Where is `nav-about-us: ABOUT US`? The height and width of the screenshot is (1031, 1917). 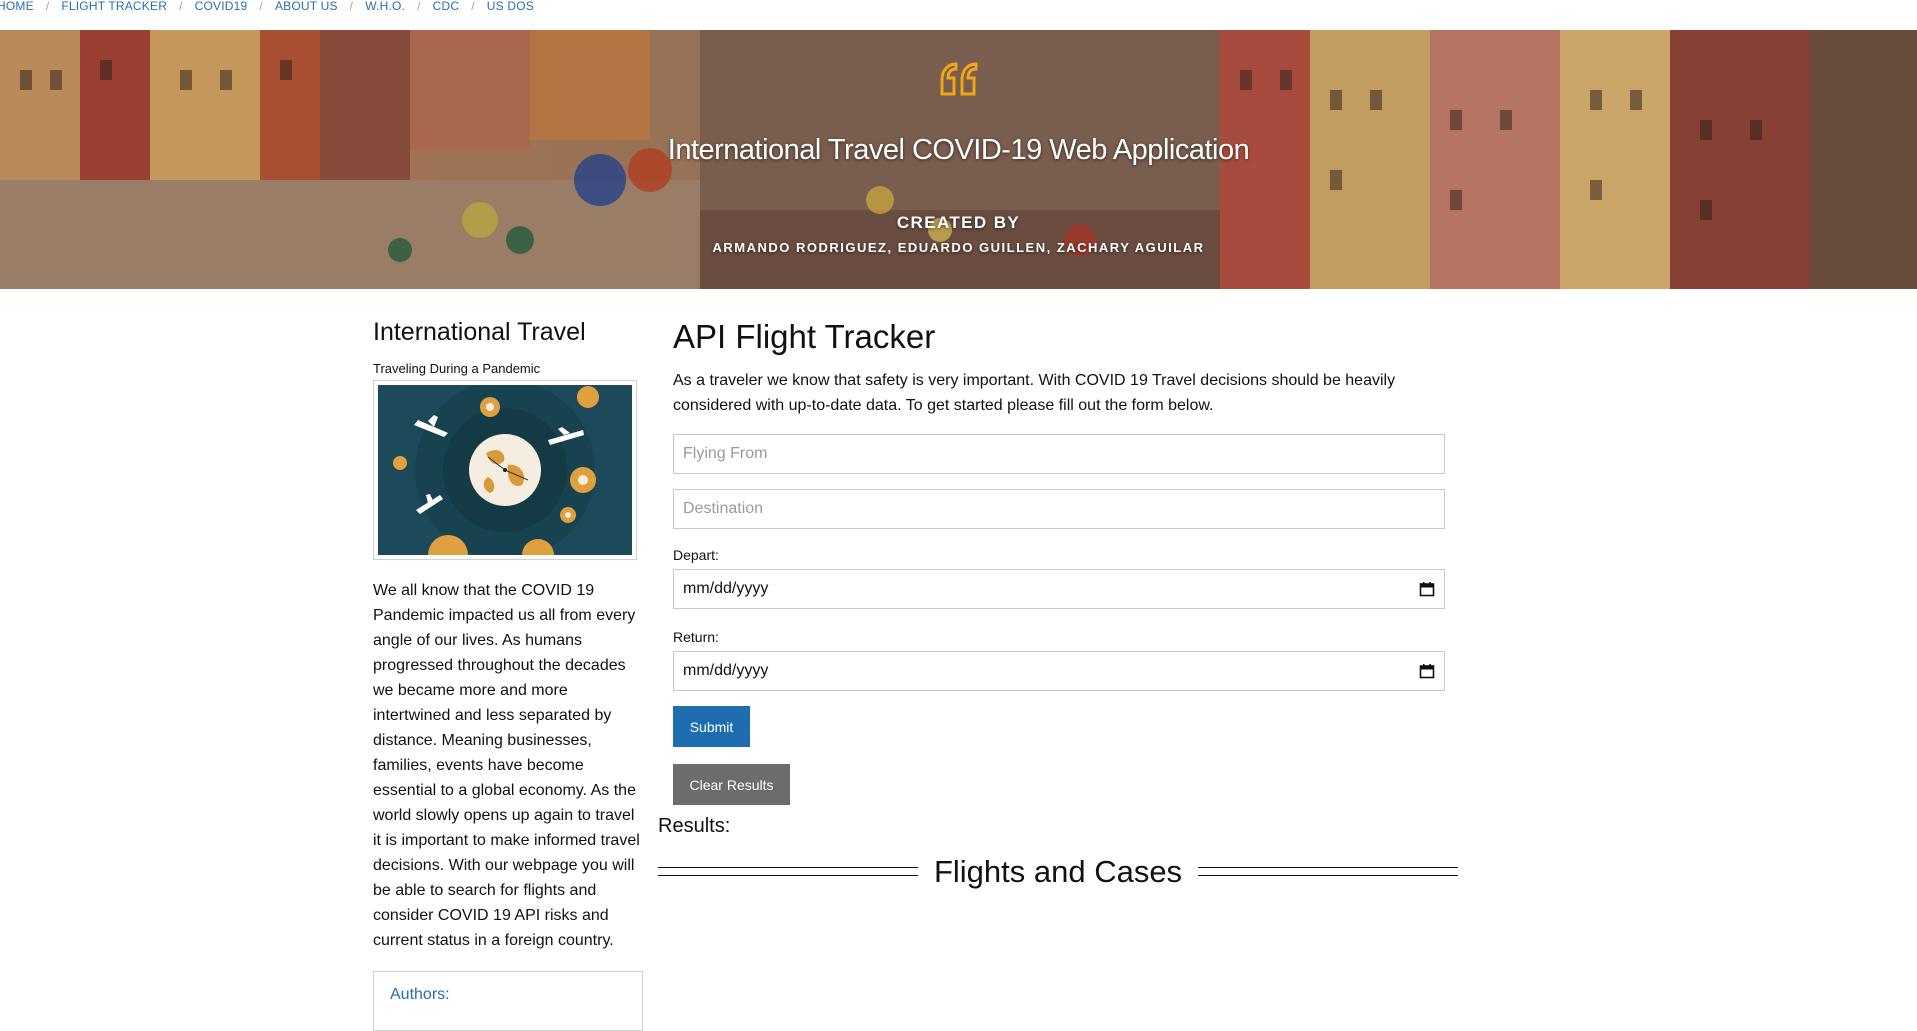
nav-about-us: ABOUT US is located at coordinates (306, 6).